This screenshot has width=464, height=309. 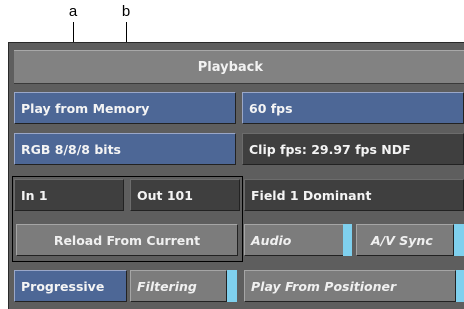 I want to click on play-from-positioner-indicator, so click(x=460, y=286).